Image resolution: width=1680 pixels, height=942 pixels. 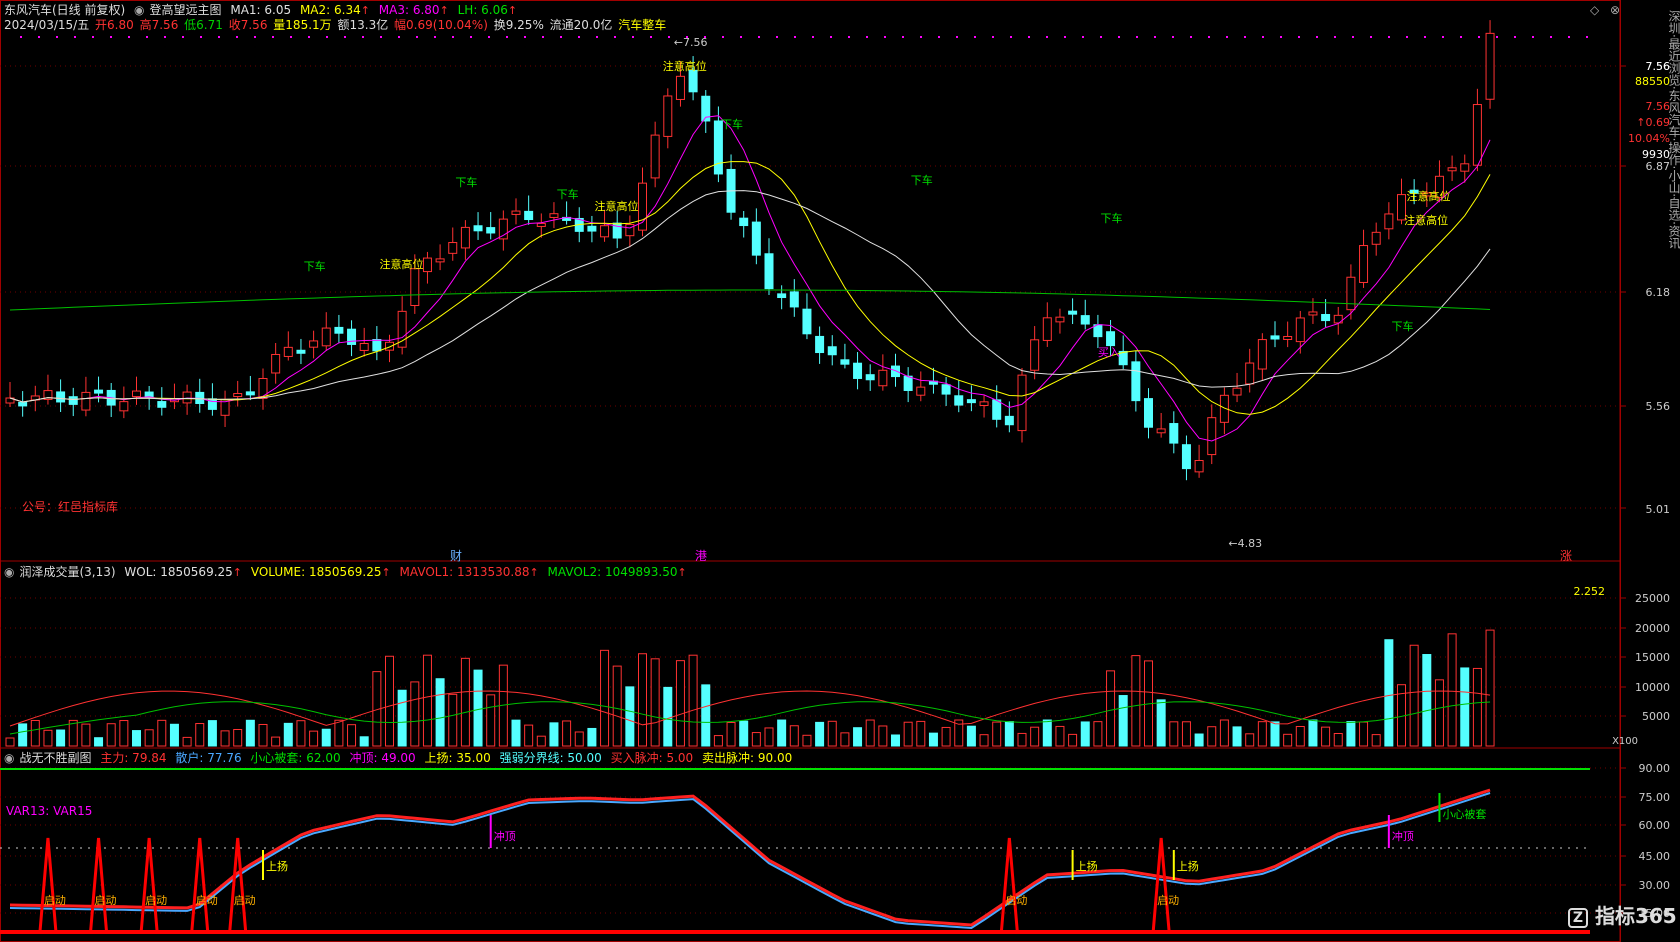 I want to click on volume-settings-icon: ◉, so click(x=9, y=572).